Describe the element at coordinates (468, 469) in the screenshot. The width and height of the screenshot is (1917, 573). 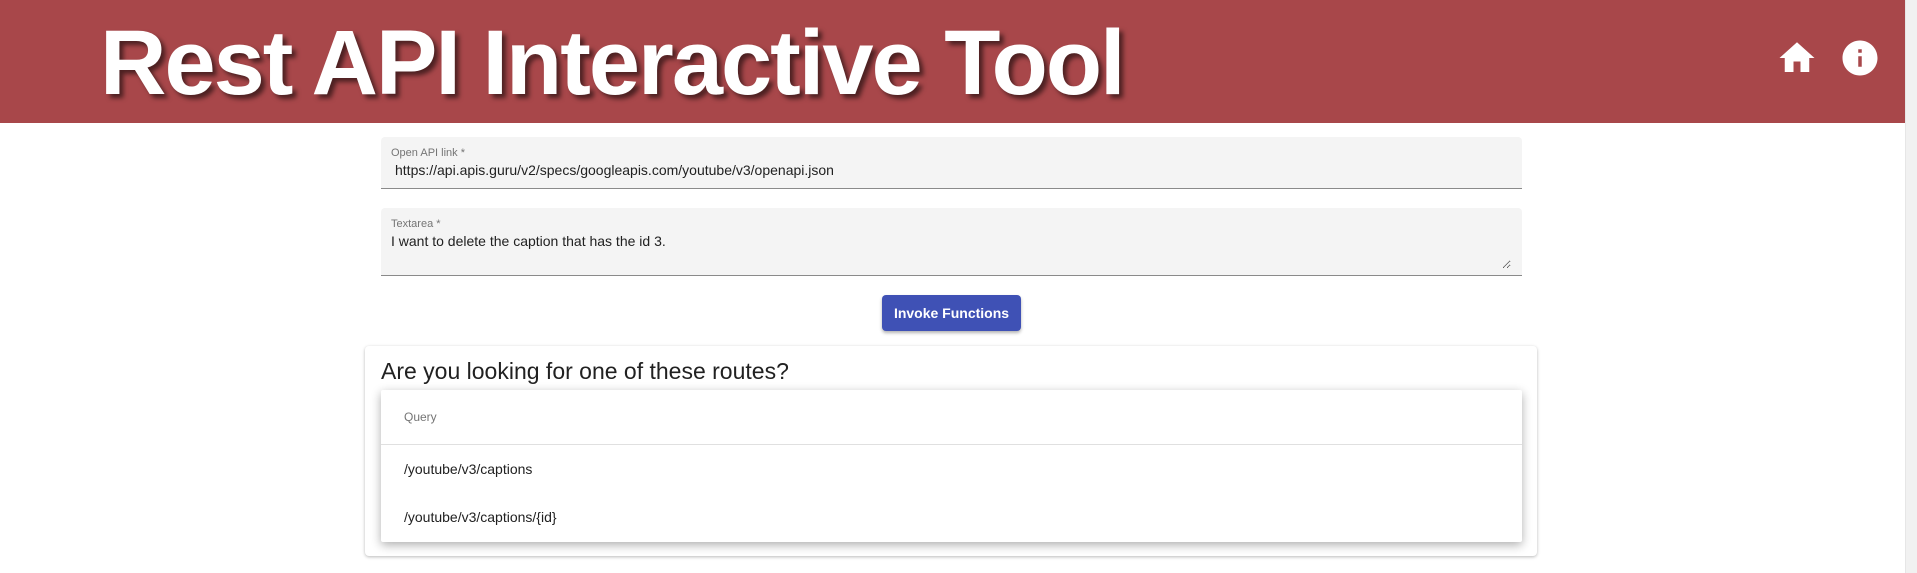
I see `route-cell: /youtube/v3/captions` at that location.